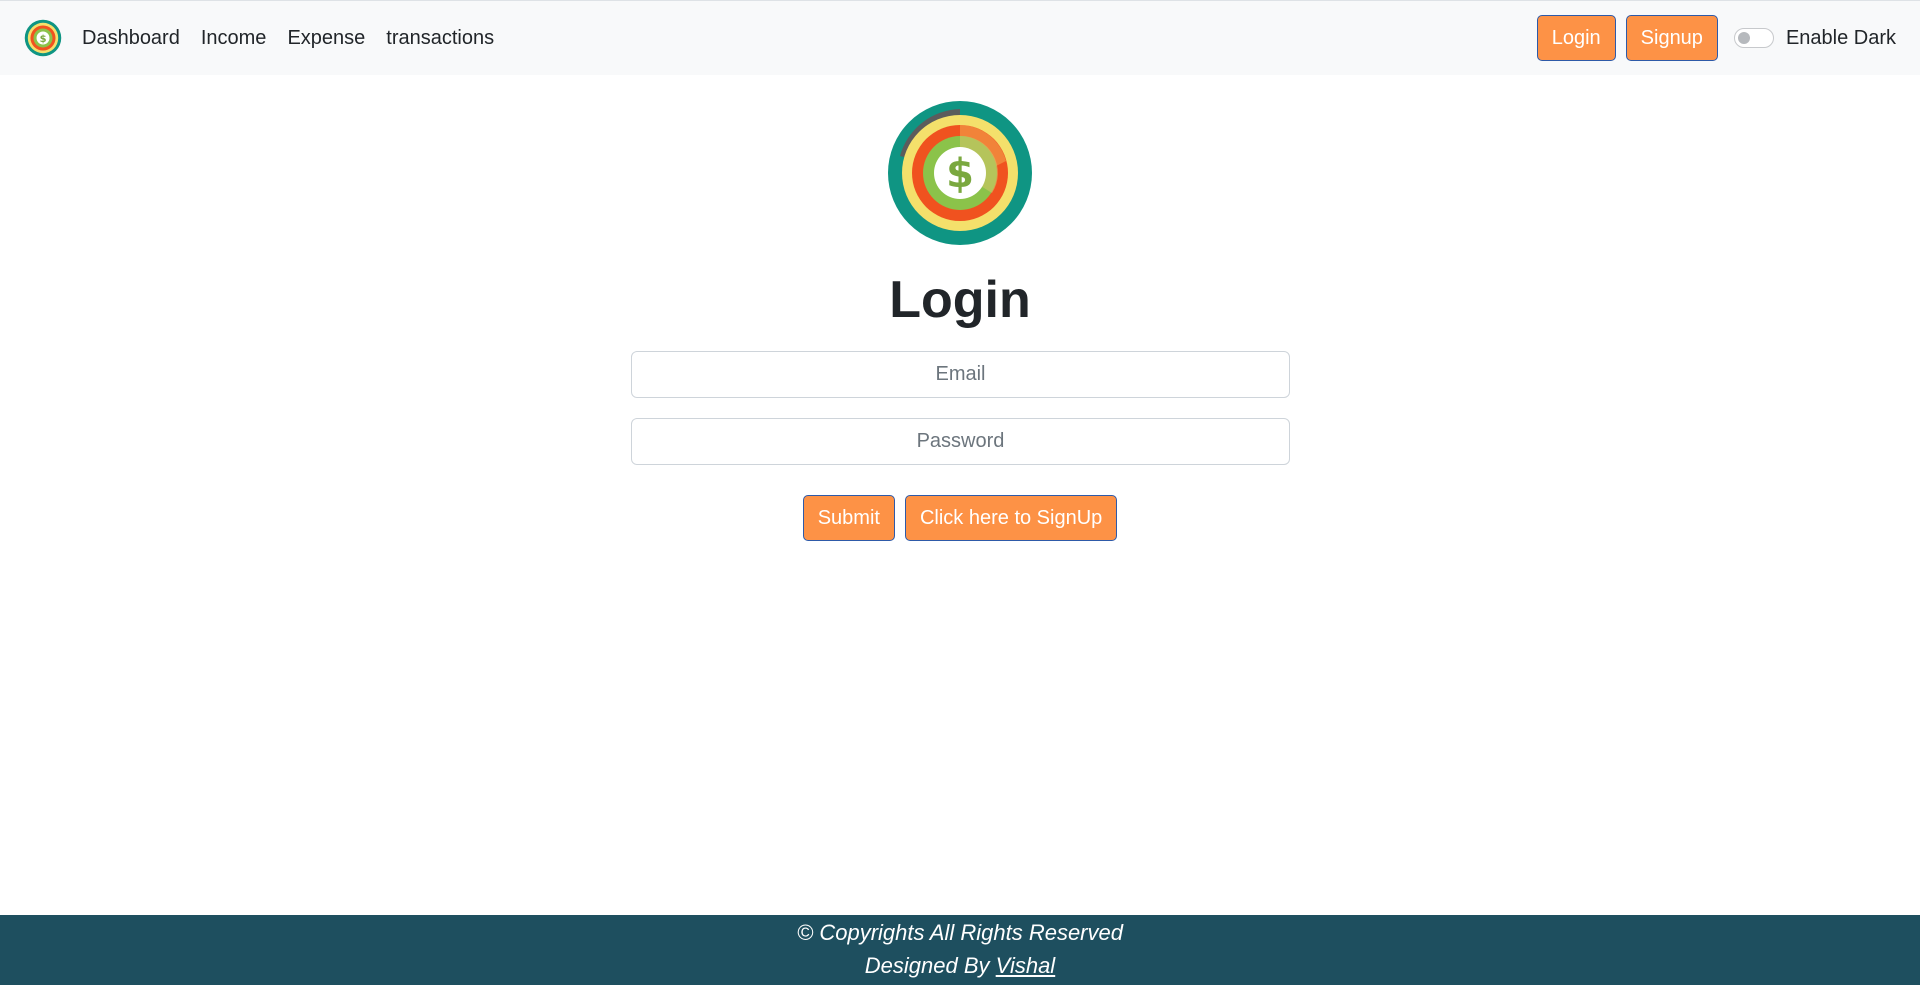 This screenshot has height=985, width=1920. I want to click on nav-signup-button: Signup, so click(1671, 38).